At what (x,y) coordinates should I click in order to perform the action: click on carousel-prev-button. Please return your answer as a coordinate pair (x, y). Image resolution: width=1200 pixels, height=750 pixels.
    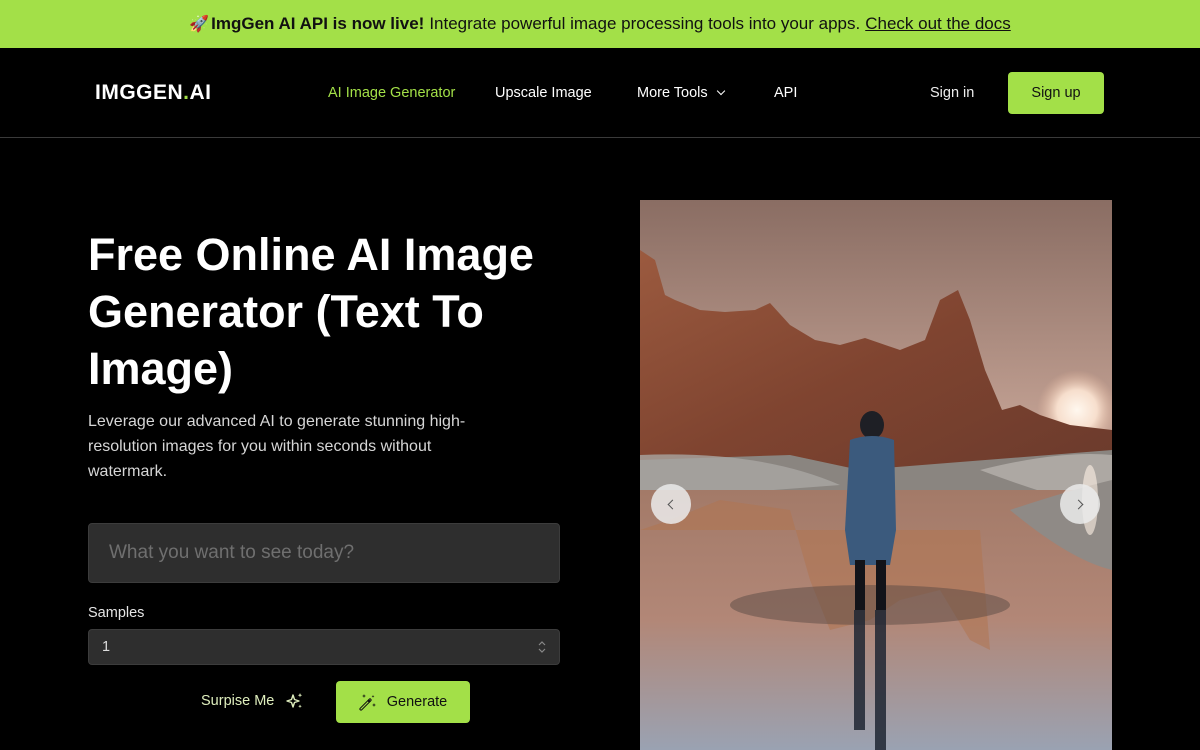
    Looking at the image, I should click on (671, 504).